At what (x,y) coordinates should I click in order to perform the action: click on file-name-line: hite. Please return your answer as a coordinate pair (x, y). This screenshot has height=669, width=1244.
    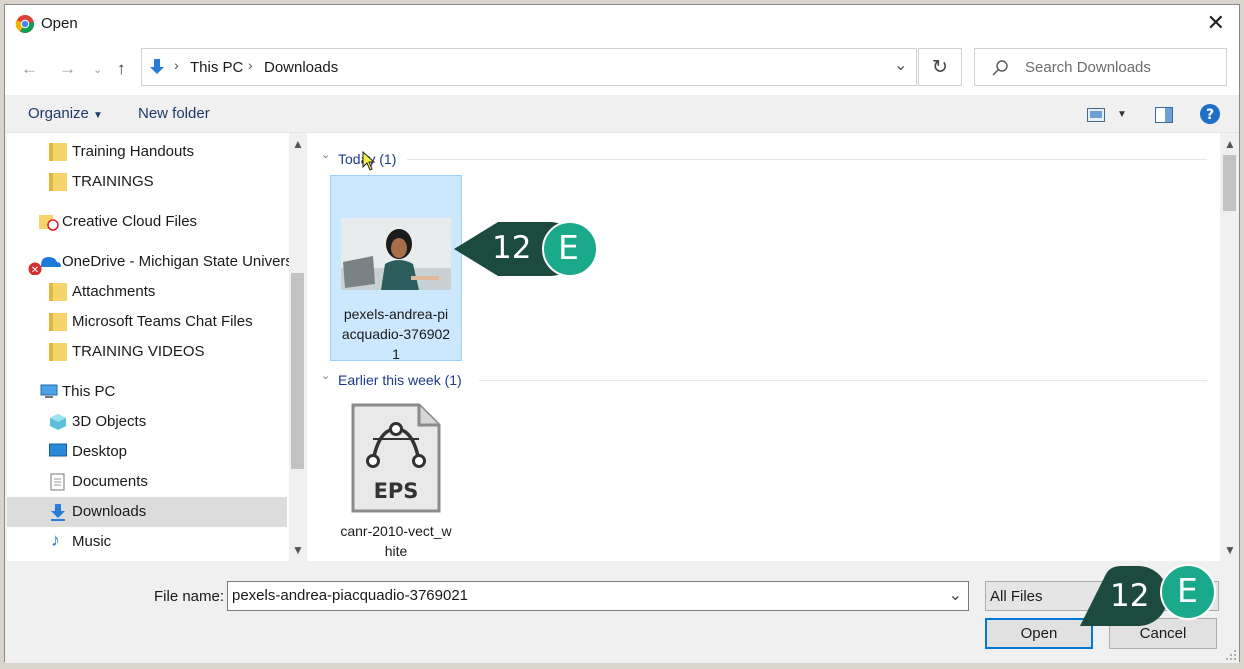
    Looking at the image, I should click on (396, 551).